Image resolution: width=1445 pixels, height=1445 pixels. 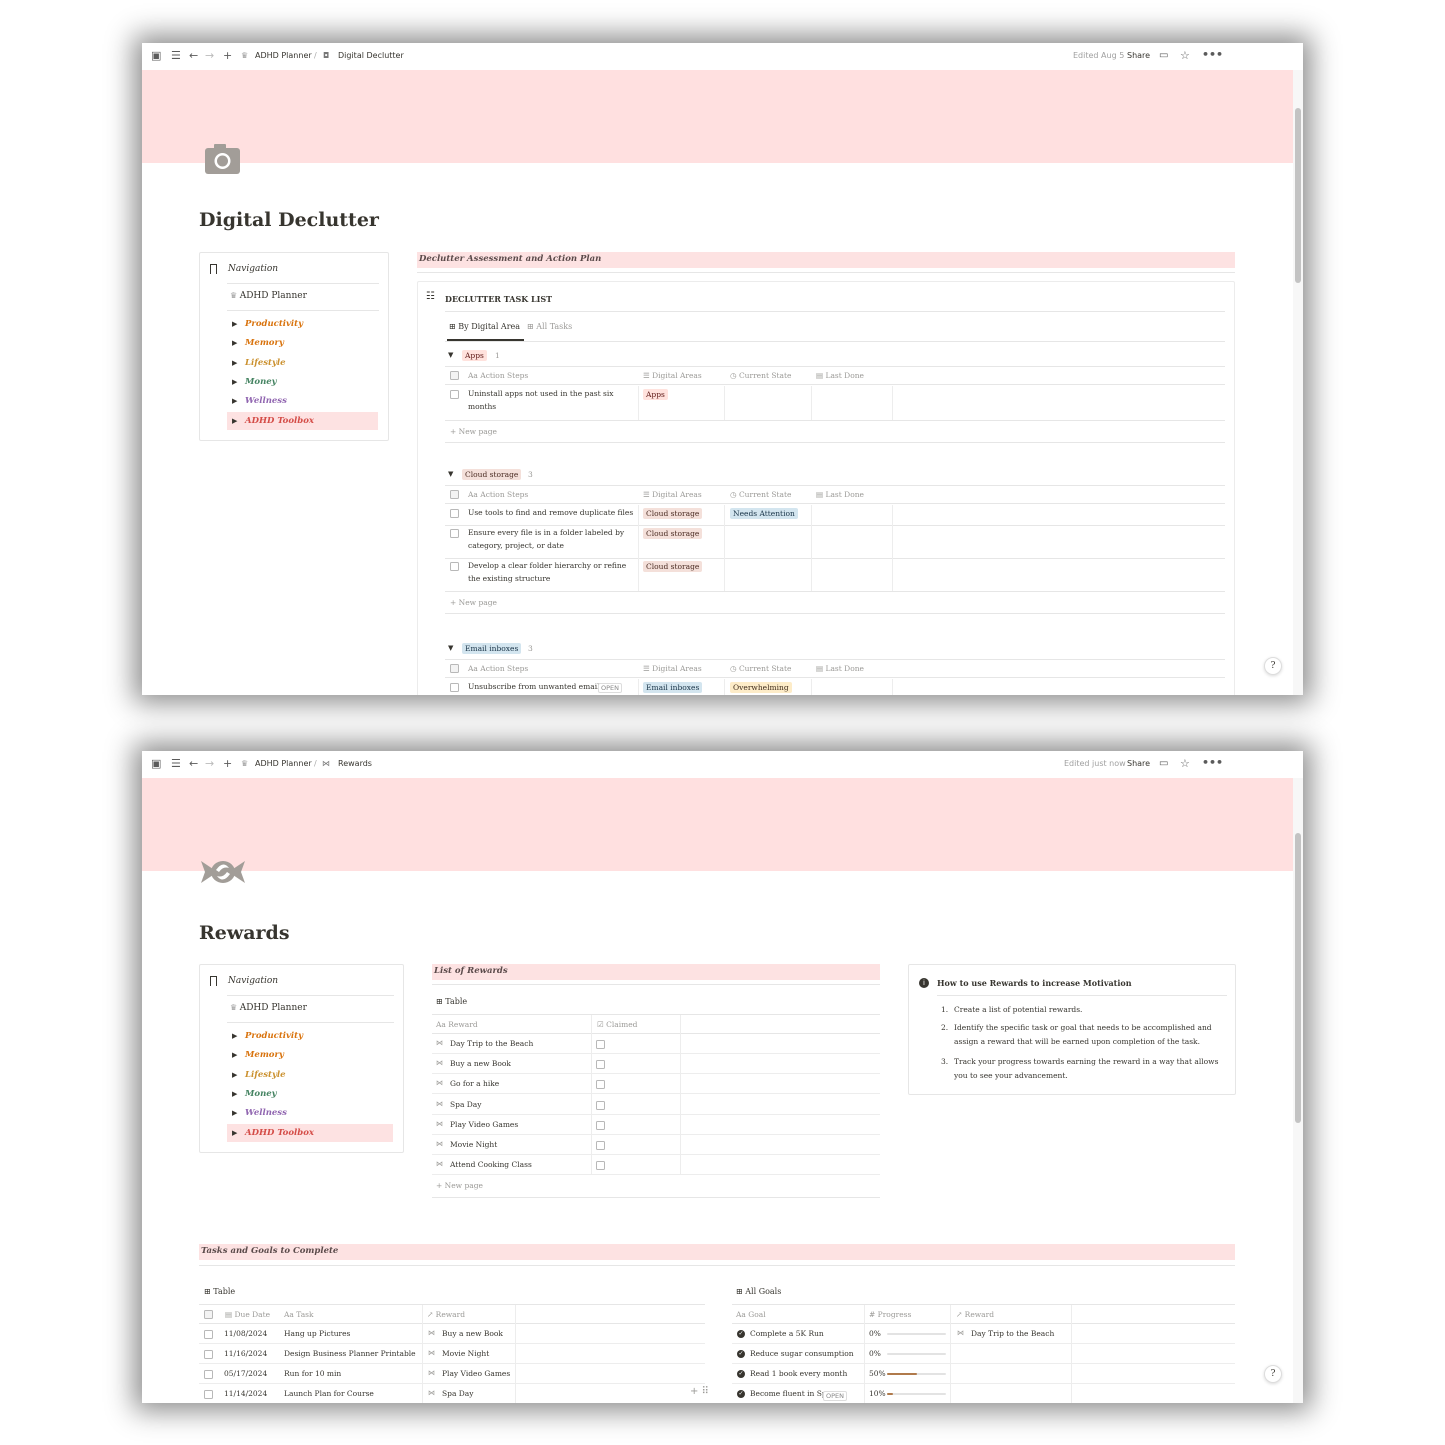 I want to click on goals-view-tab: ⊞ All Goals, so click(x=758, y=1291).